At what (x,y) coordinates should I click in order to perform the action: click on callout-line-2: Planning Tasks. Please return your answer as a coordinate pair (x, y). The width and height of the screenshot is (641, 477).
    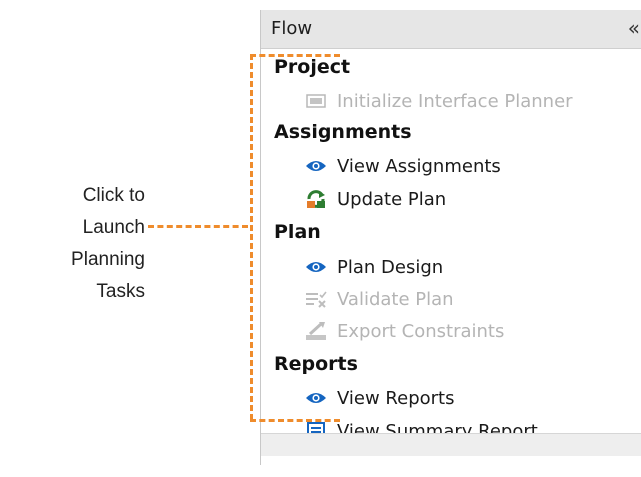
    Looking at the image, I should click on (108, 275).